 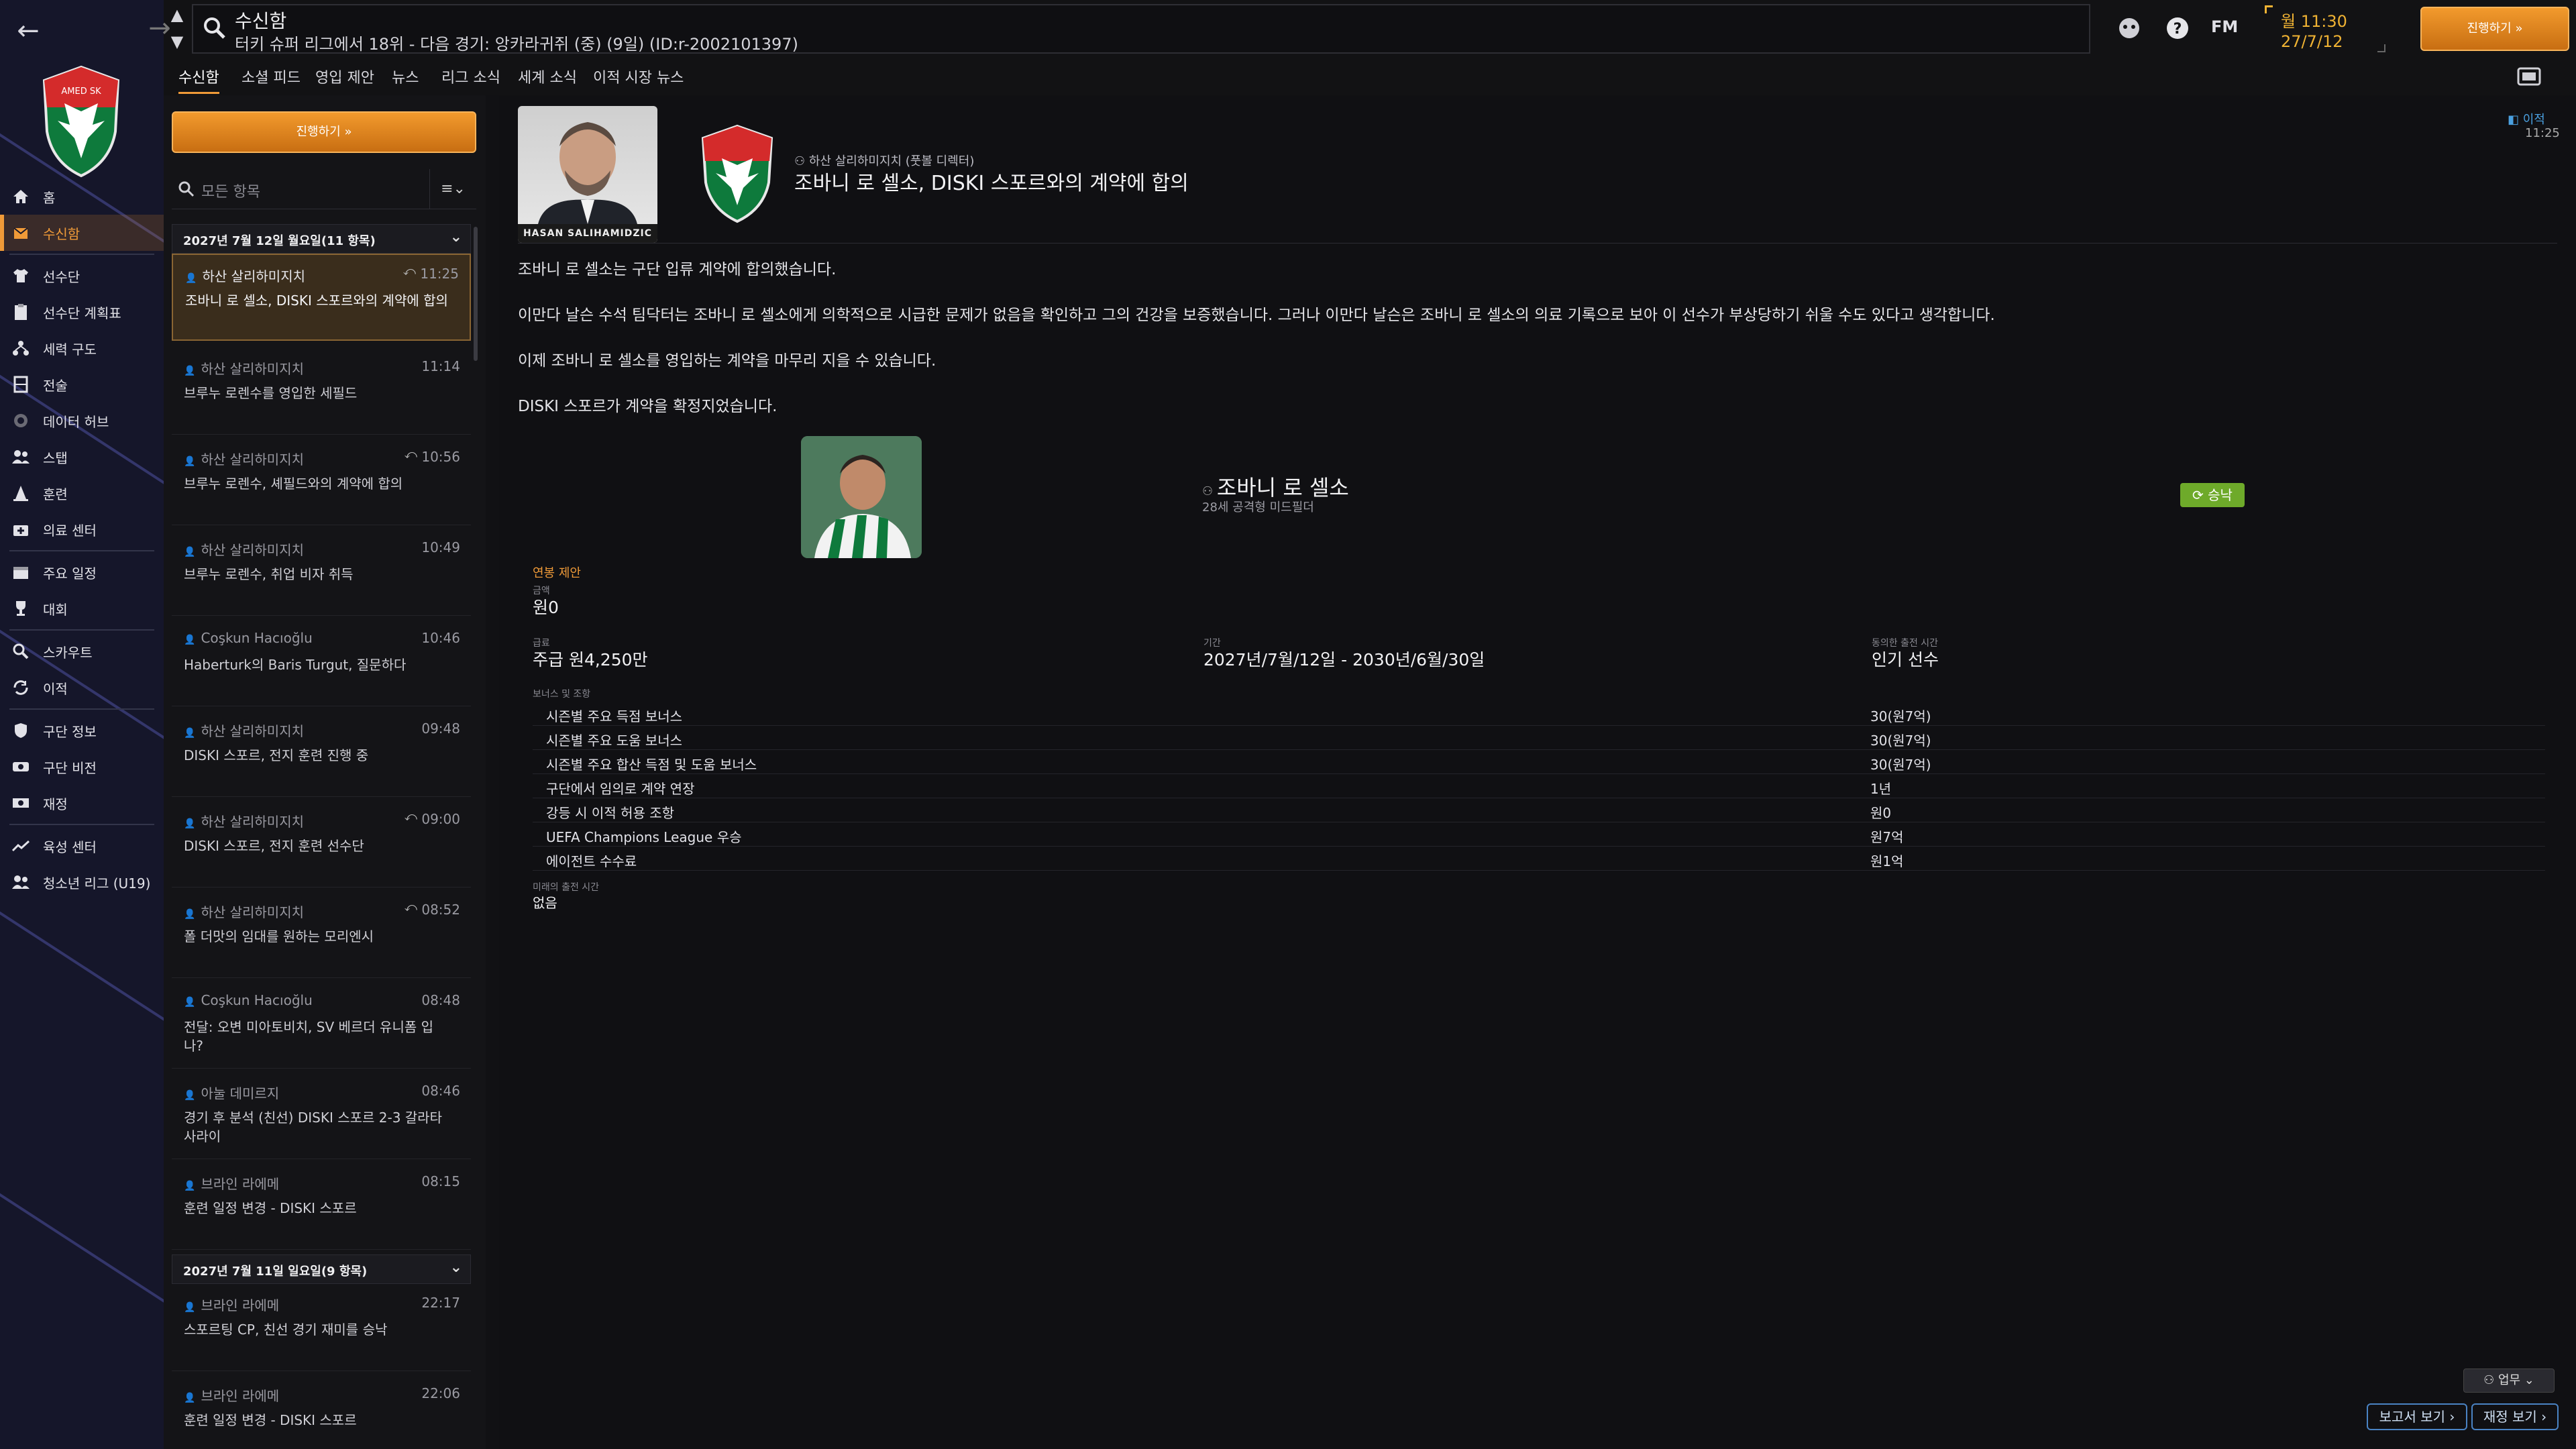 I want to click on sidebar-item-club-vision: 구단 비전, so click(x=82, y=767).